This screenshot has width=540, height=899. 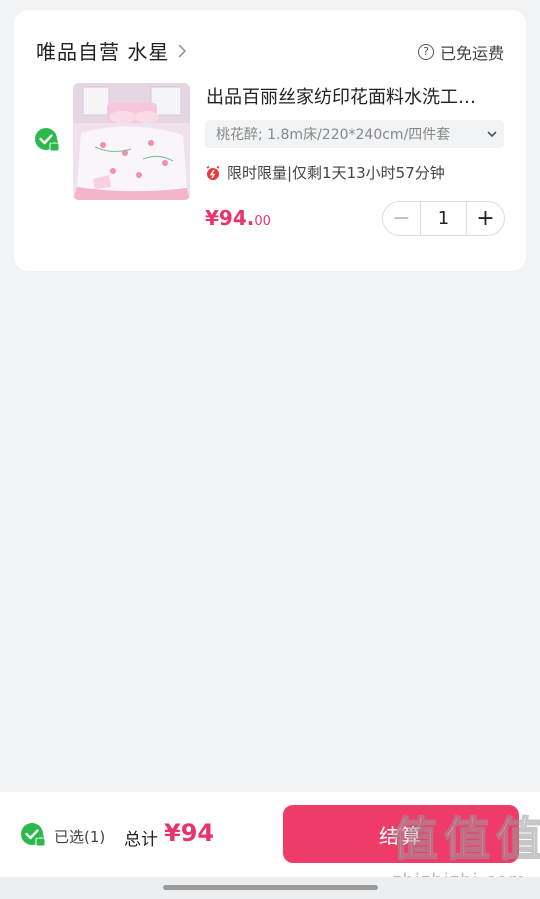 What do you see at coordinates (262, 221) in the screenshot?
I see `price-cents: 00` at bounding box center [262, 221].